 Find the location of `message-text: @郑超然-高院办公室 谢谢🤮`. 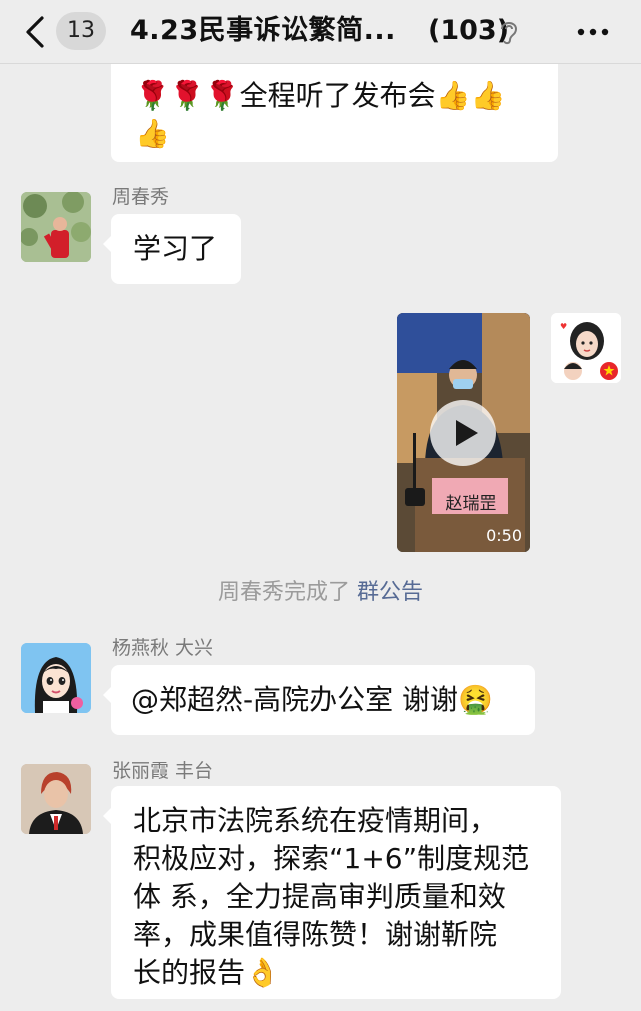

message-text: @郑超然-高院办公室 谢谢🤮 is located at coordinates (312, 699).